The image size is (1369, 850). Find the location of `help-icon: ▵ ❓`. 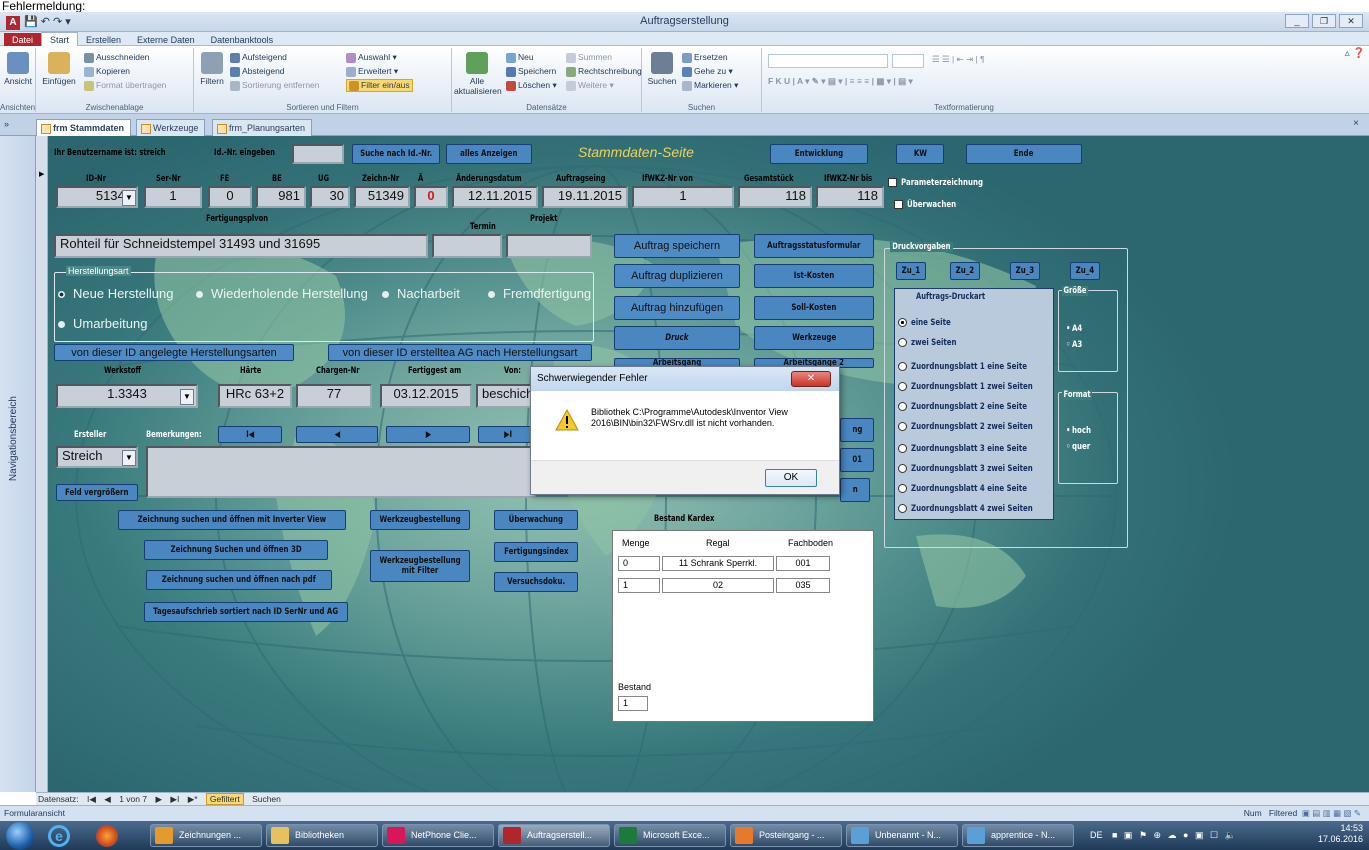

help-icon: ▵ ❓ is located at coordinates (1355, 53).